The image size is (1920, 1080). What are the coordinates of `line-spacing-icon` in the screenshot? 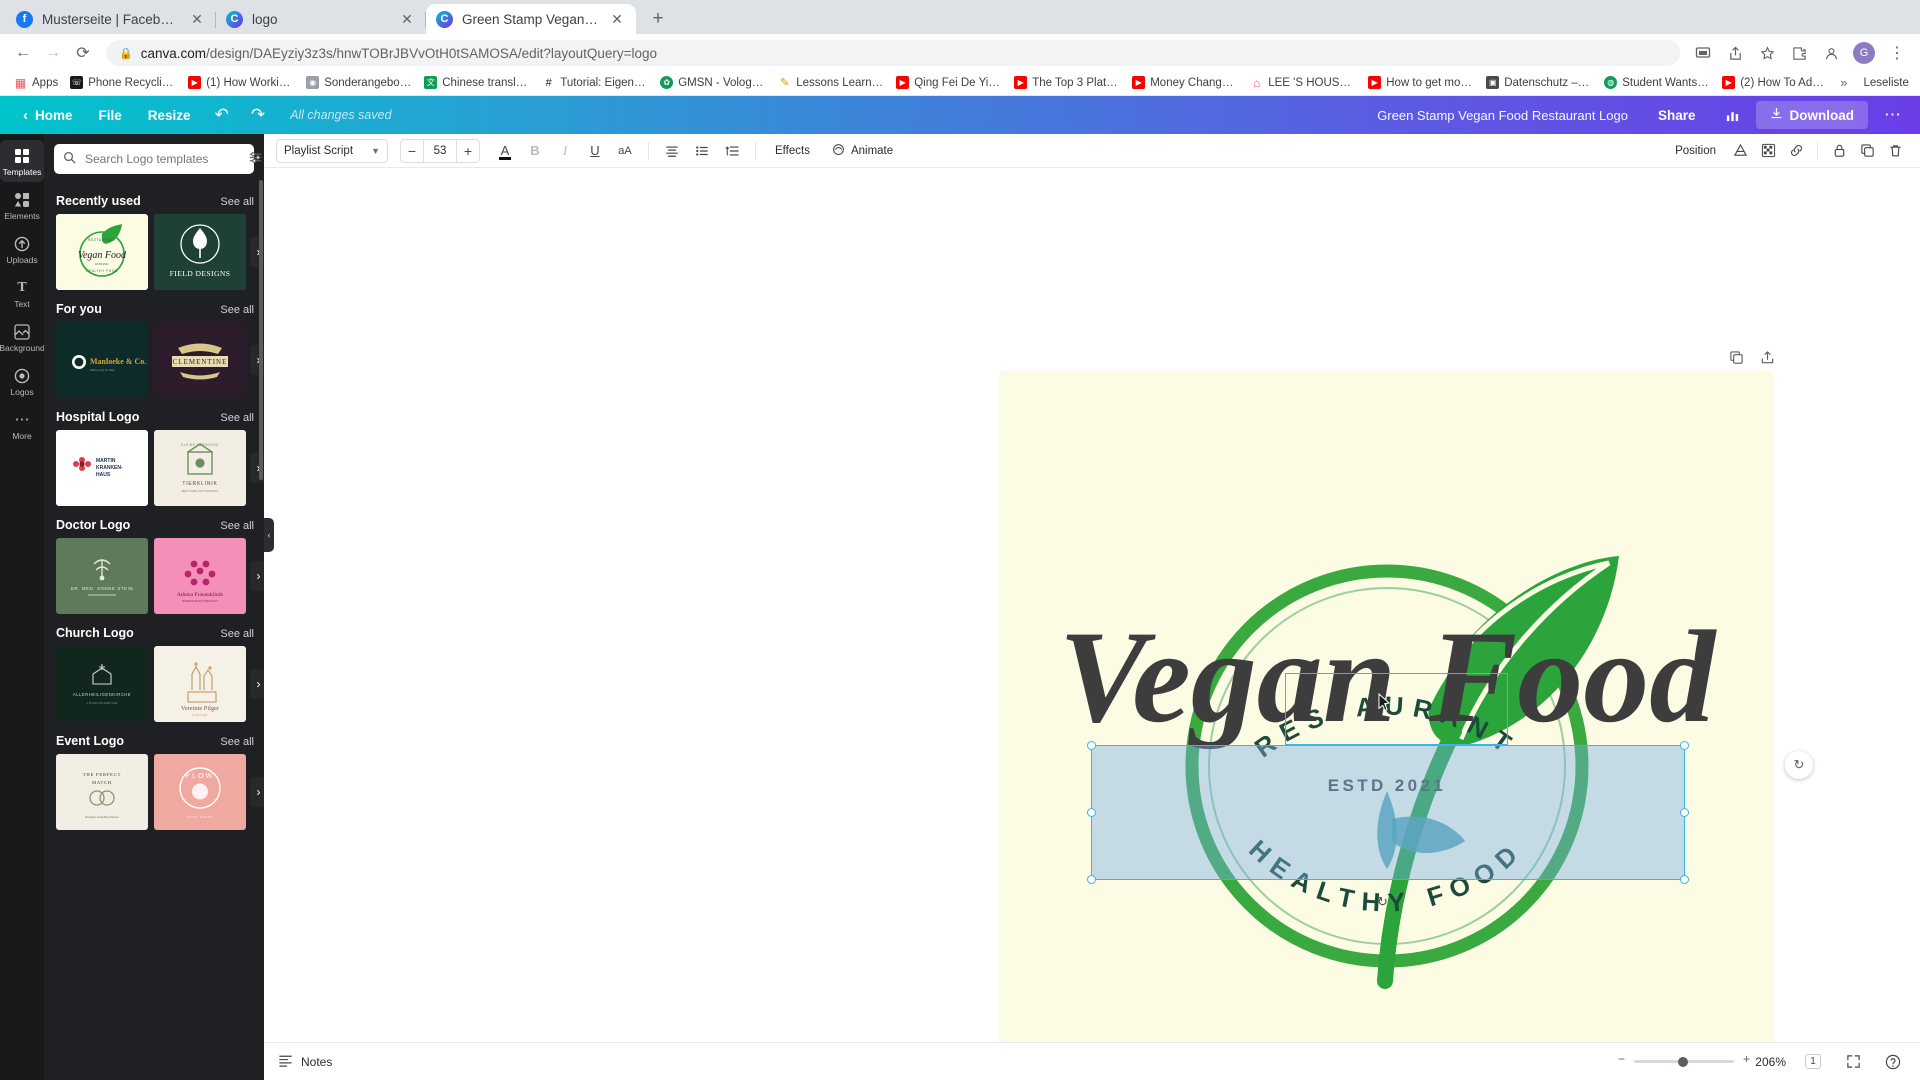 It's located at (732, 151).